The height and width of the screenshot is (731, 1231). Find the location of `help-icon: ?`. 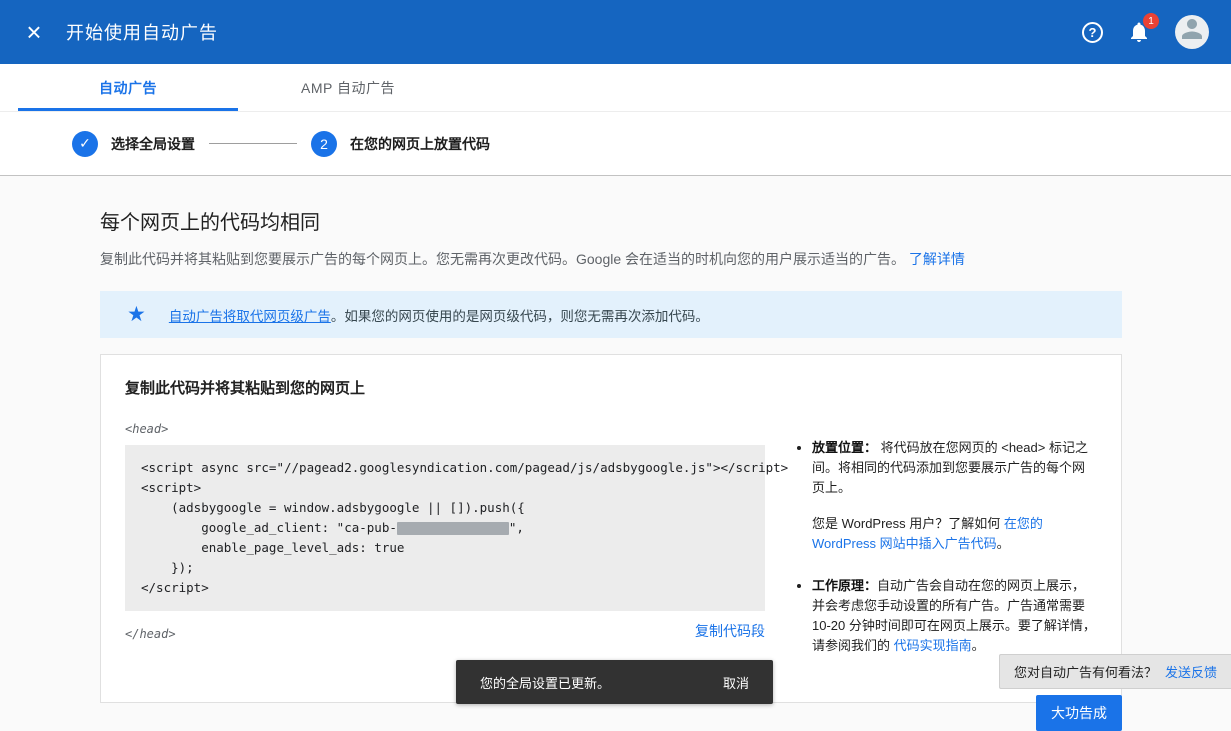

help-icon: ? is located at coordinates (1092, 32).